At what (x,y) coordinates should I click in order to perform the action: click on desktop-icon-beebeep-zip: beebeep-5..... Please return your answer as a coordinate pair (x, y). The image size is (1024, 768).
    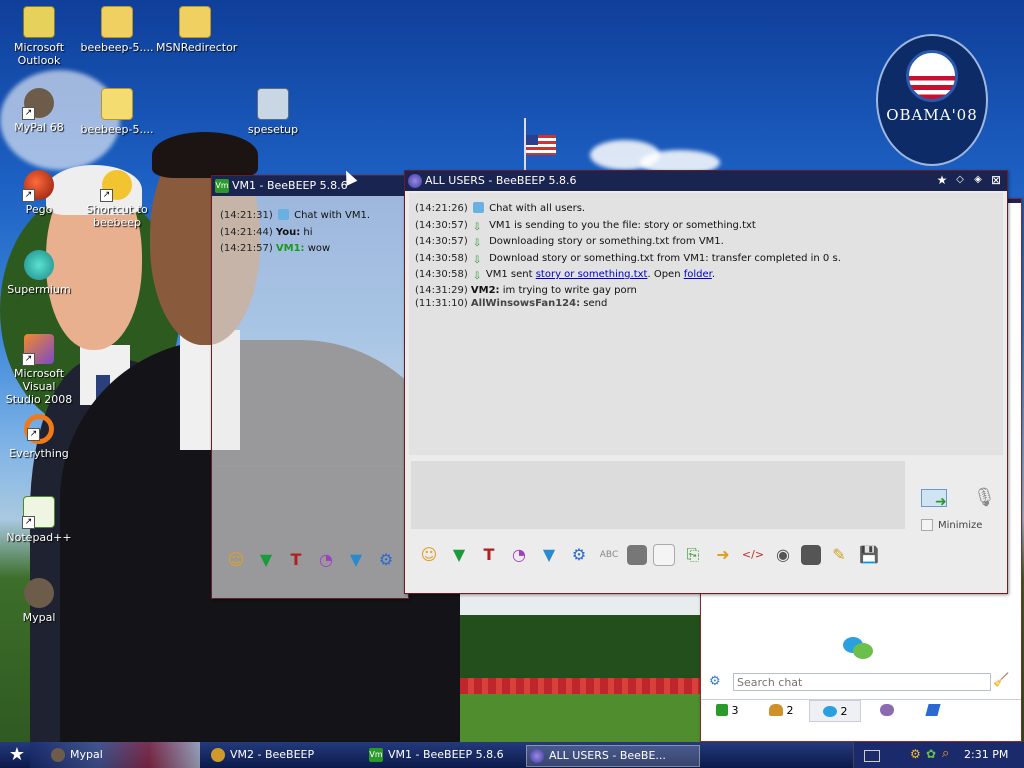
    Looking at the image, I should click on (117, 112).